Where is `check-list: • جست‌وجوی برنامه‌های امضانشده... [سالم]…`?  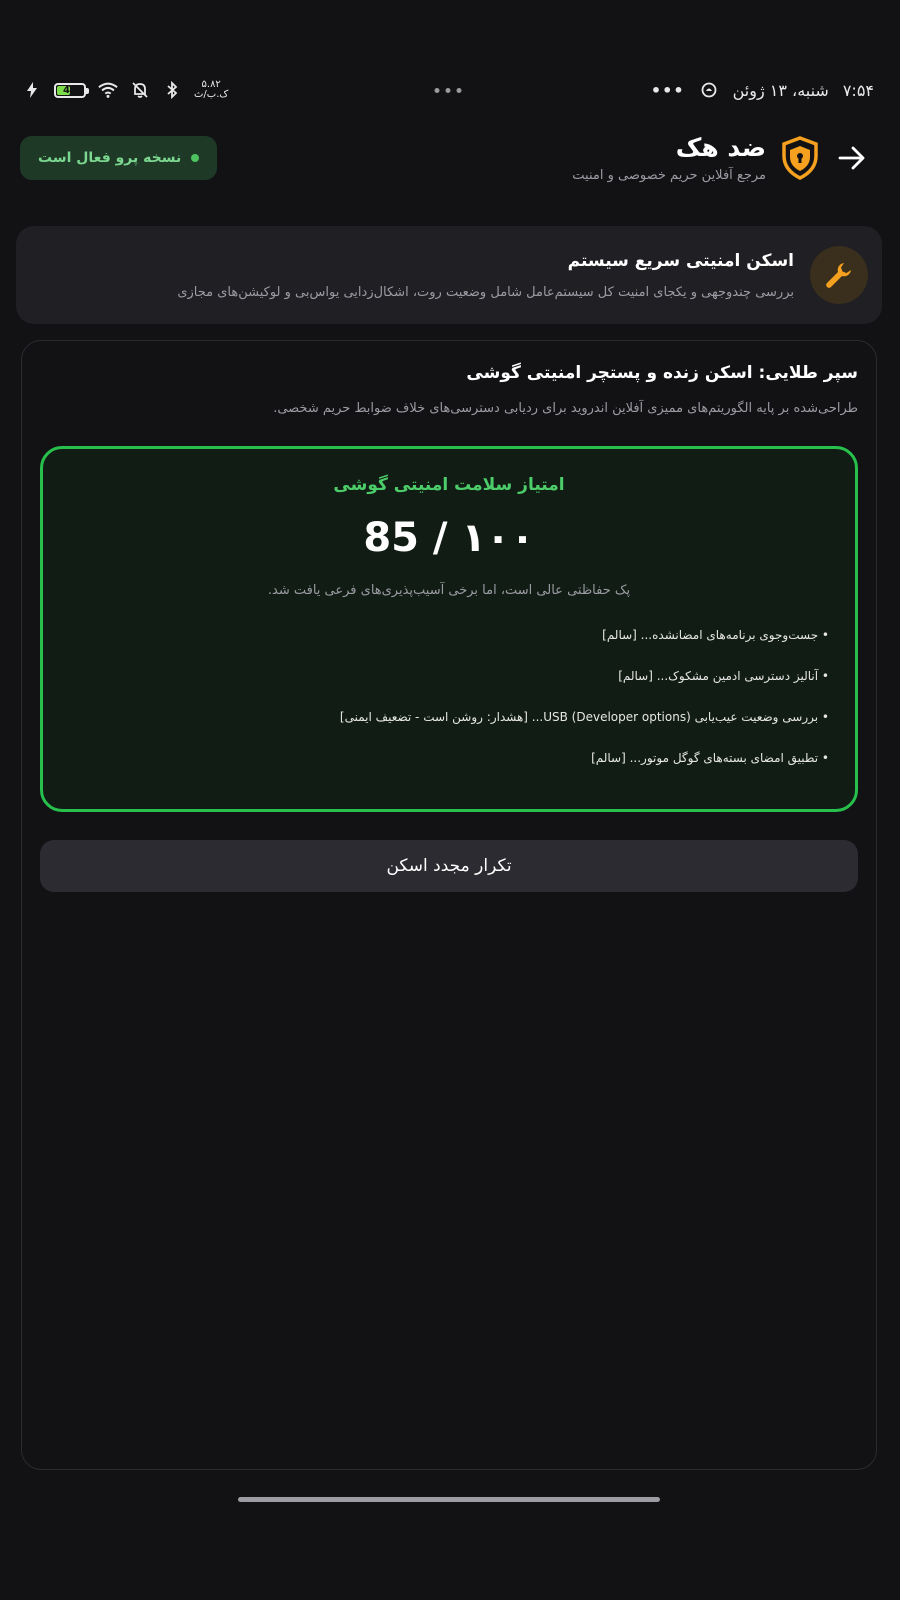
check-list: • جست‌وجوی برنامه‌های امضانشده... [سالم]… is located at coordinates (449, 696).